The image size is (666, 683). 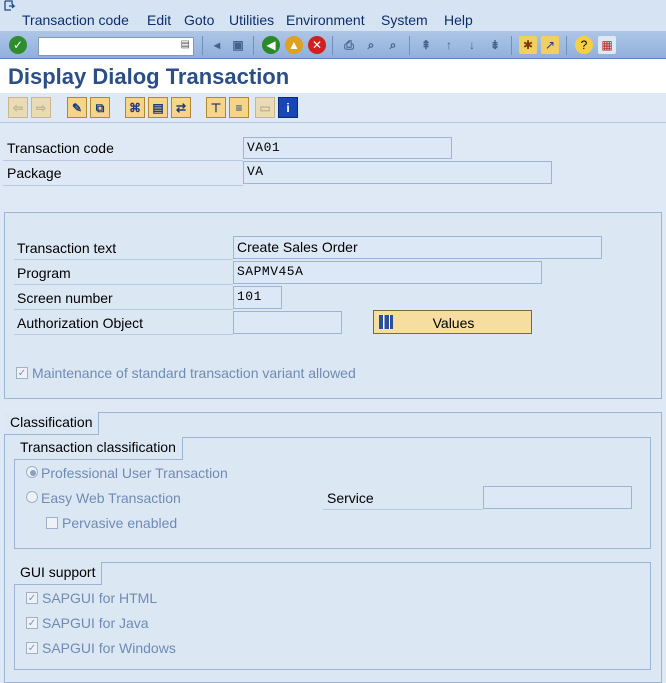 What do you see at coordinates (251, 20) in the screenshot?
I see `menu-utilities: Utilities` at bounding box center [251, 20].